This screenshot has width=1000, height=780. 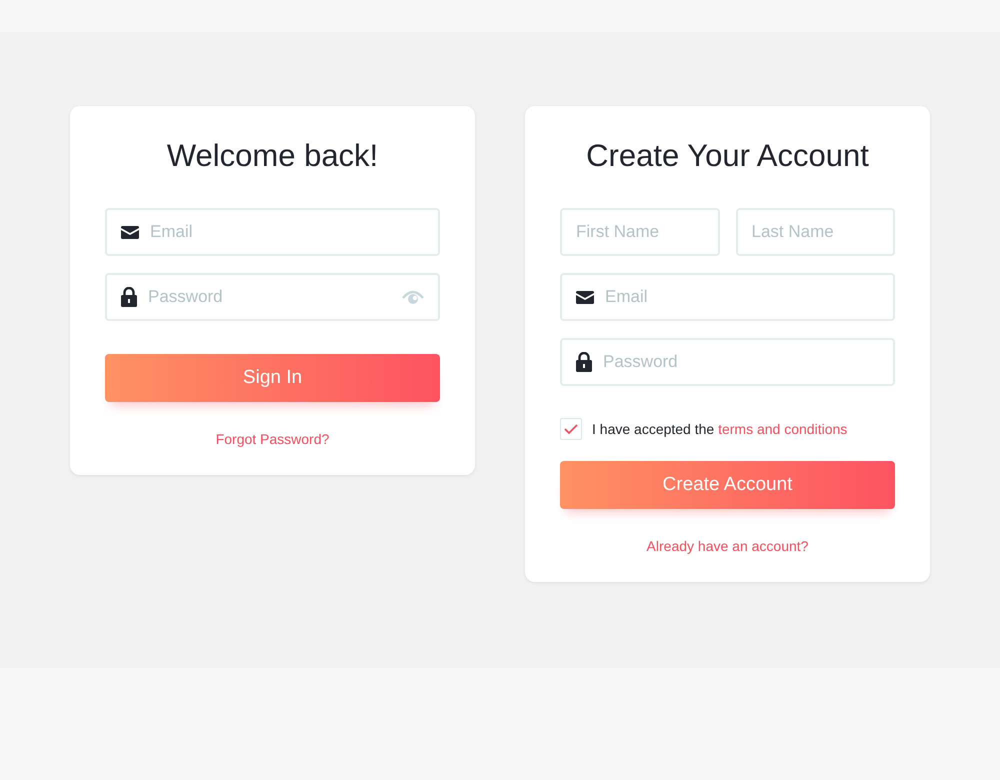 What do you see at coordinates (727, 485) in the screenshot?
I see `create-account-button: Create Account` at bounding box center [727, 485].